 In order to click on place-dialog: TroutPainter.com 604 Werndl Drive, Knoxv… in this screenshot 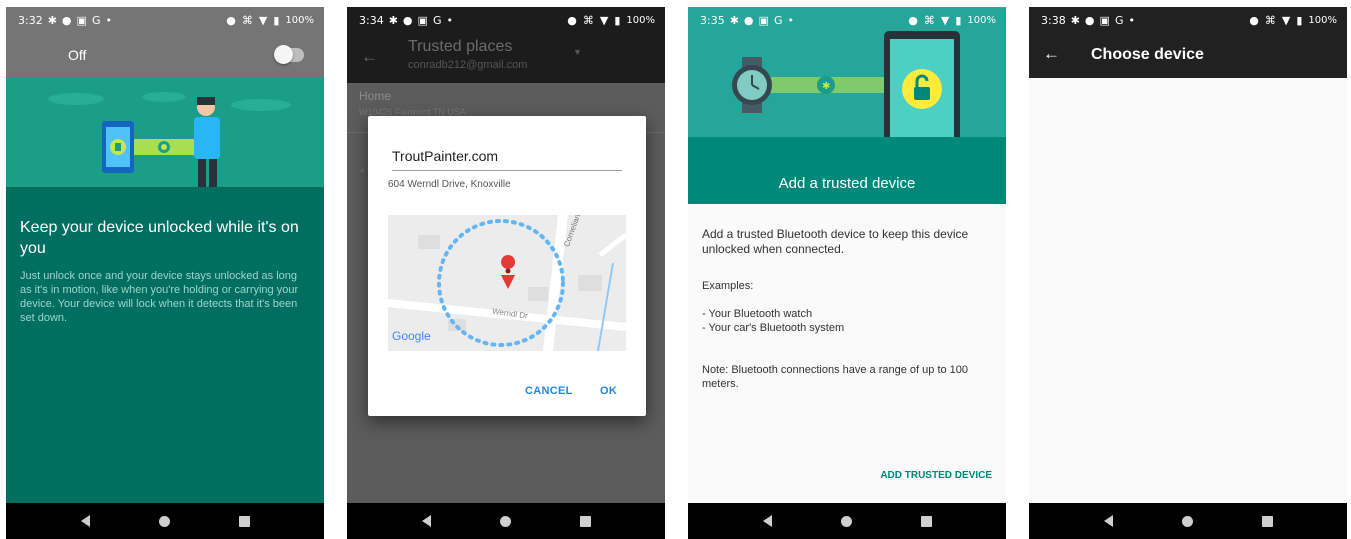, I will do `click(507, 266)`.